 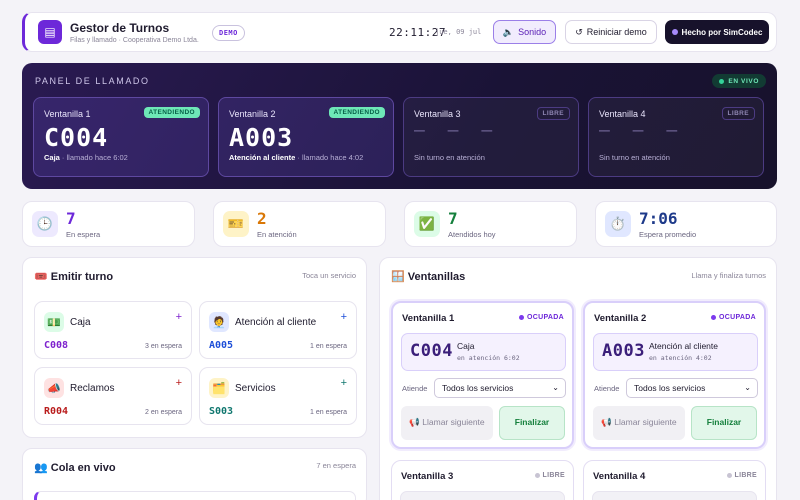 I want to click on live-queue-section: 👥 Cola en vivo 7 en espera, so click(x=194, y=474).